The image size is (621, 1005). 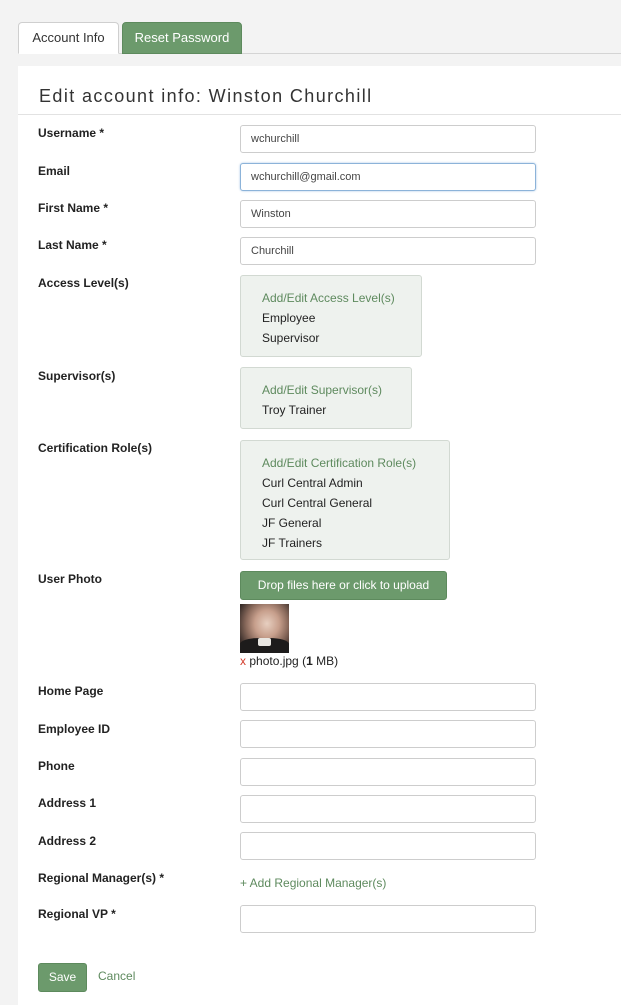 I want to click on save-button: Save, so click(x=62, y=977).